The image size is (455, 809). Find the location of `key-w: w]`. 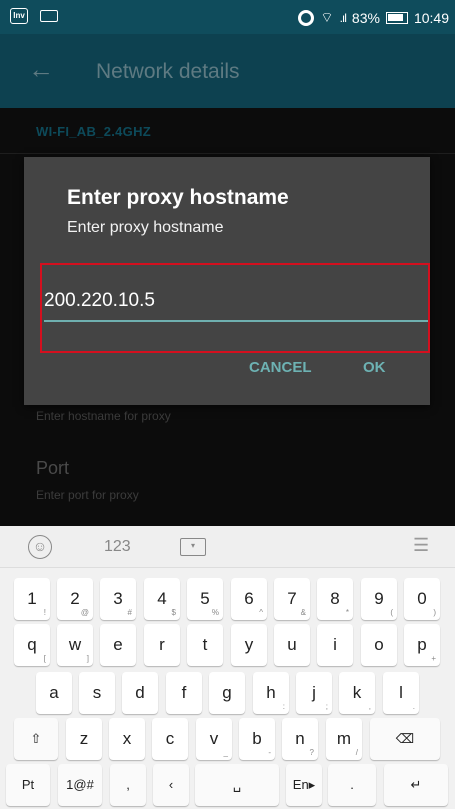

key-w: w] is located at coordinates (75, 645).